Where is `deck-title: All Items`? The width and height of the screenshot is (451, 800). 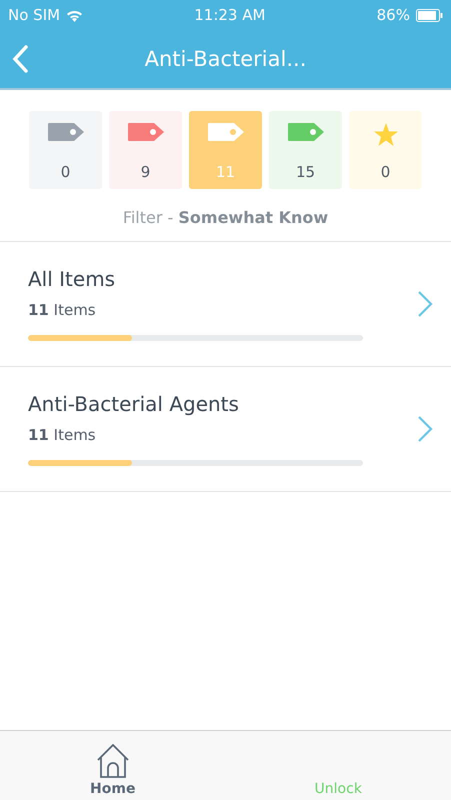
deck-title: All Items is located at coordinates (72, 279).